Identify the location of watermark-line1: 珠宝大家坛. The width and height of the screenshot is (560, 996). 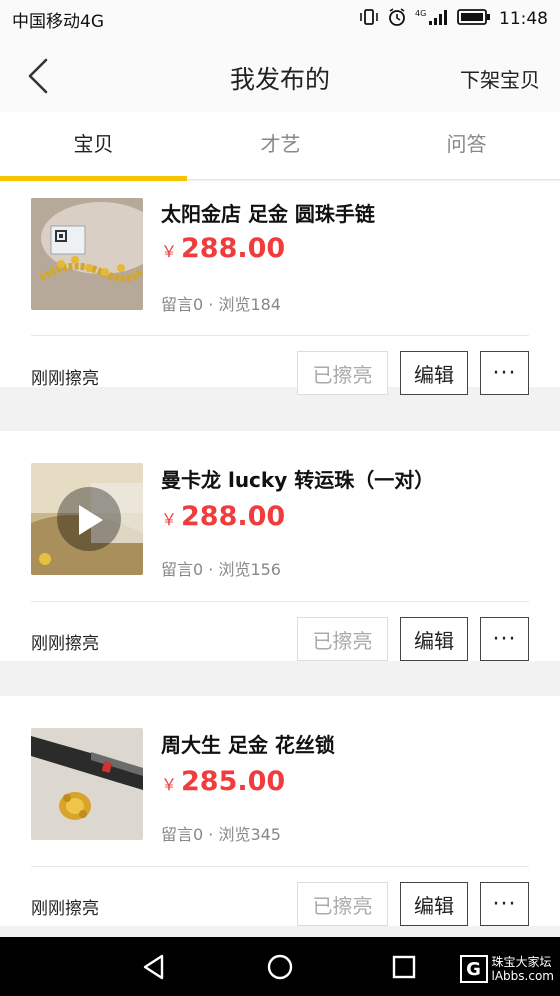
(521, 962).